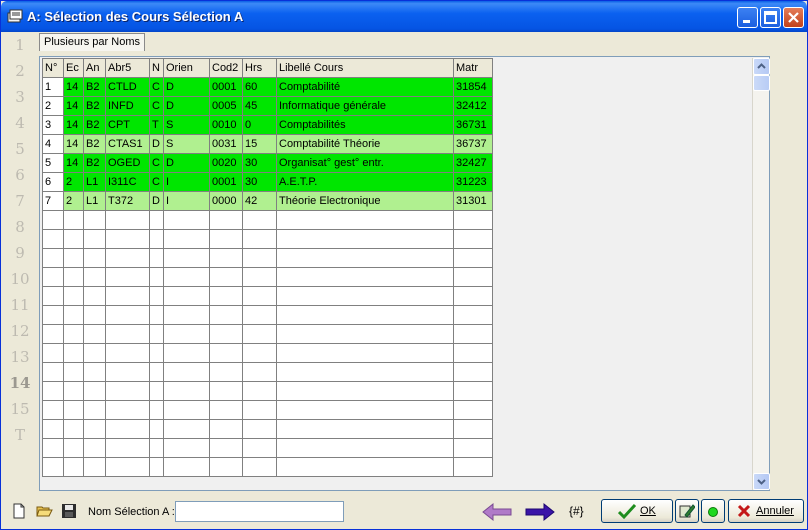 Image resolution: width=808 pixels, height=530 pixels. I want to click on table-cell: 32427, so click(473, 163).